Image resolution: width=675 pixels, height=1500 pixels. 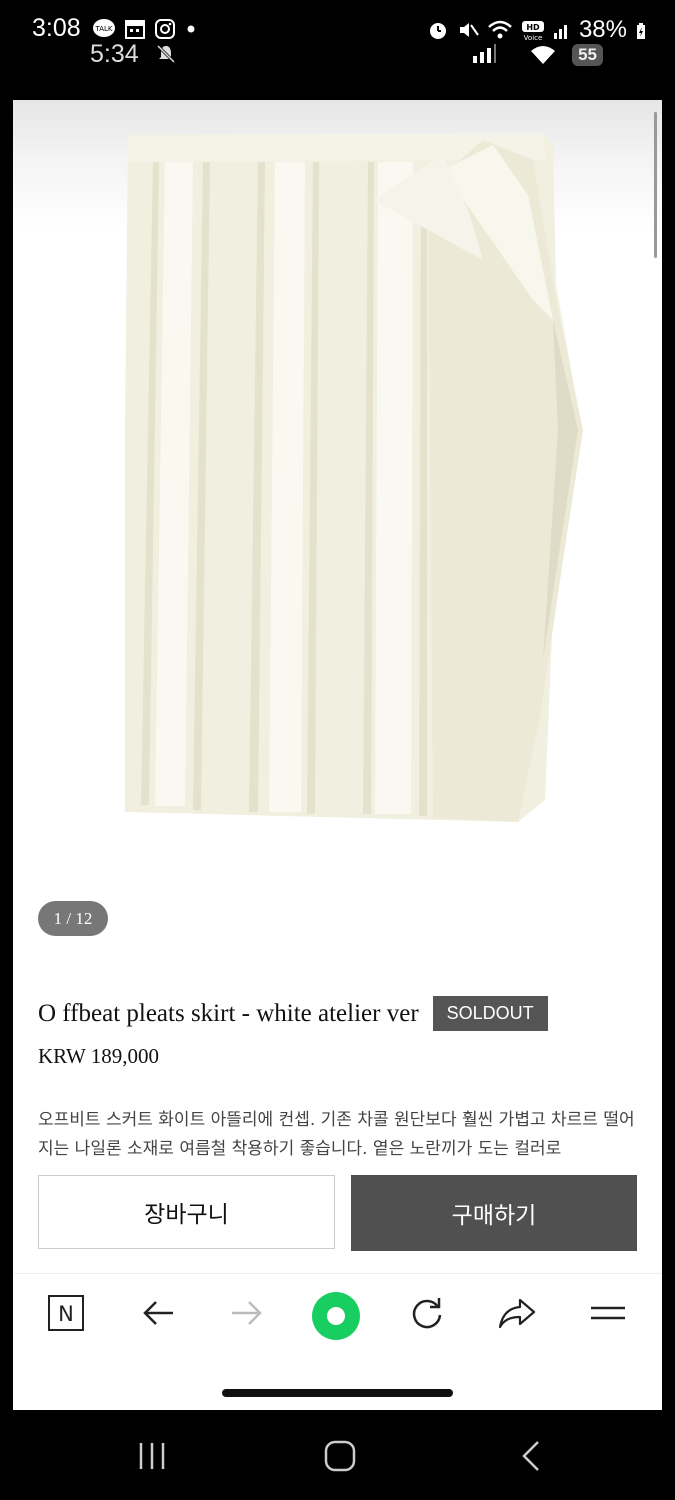 What do you see at coordinates (427, 1313) in the screenshot?
I see `refresh-icon` at bounding box center [427, 1313].